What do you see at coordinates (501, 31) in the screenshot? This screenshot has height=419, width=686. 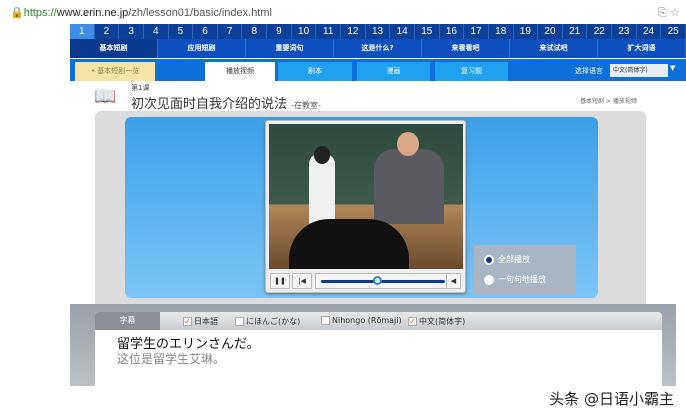 I see `lesson-number-18: 18` at bounding box center [501, 31].